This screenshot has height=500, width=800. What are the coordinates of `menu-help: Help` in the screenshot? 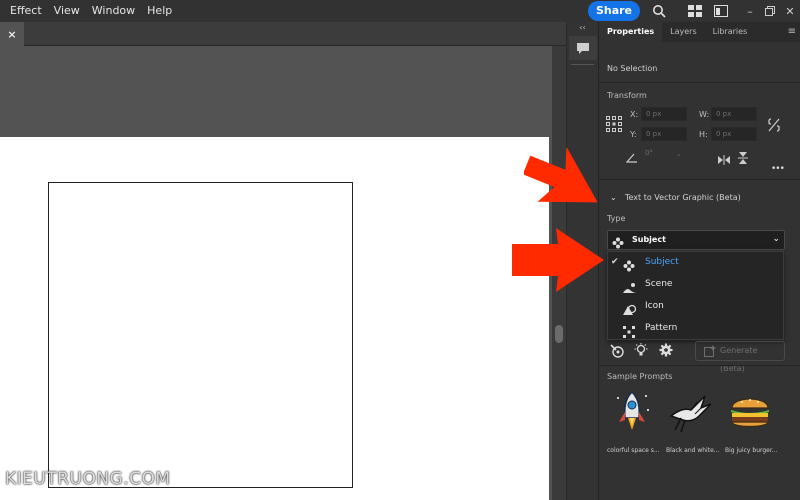 It's located at (159, 11).